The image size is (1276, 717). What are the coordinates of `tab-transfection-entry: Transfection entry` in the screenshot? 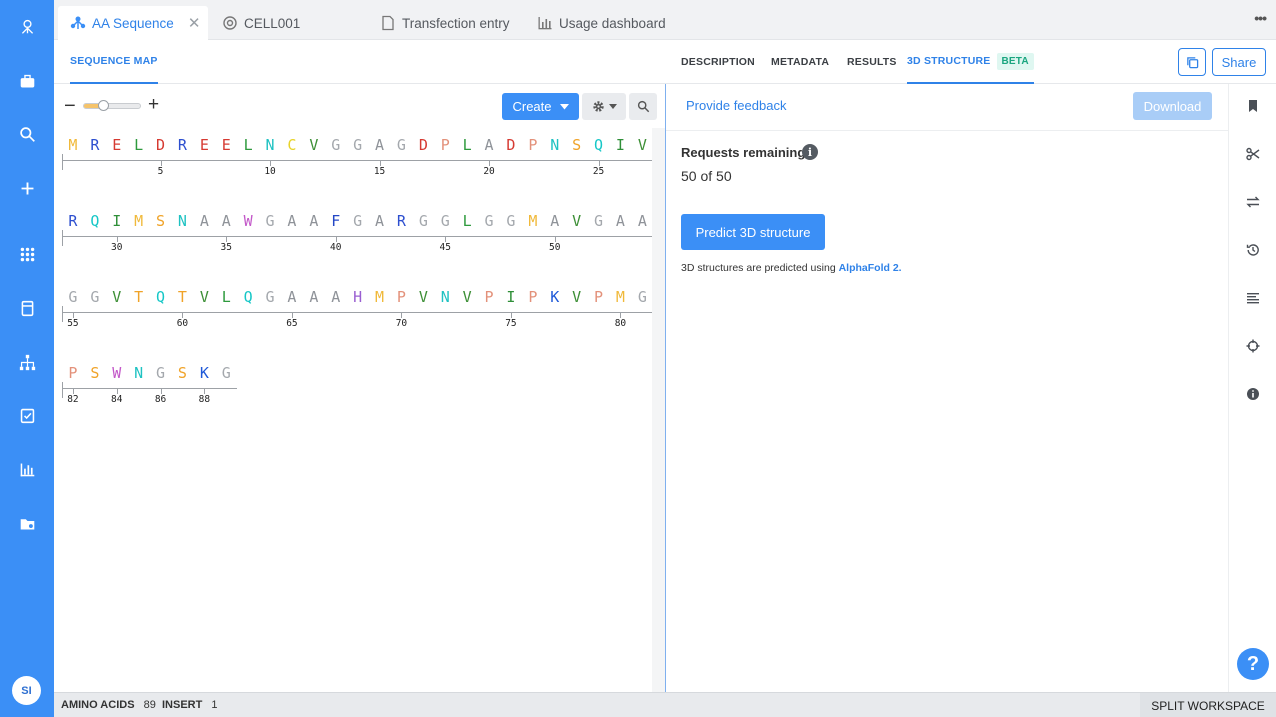 It's located at (445, 23).